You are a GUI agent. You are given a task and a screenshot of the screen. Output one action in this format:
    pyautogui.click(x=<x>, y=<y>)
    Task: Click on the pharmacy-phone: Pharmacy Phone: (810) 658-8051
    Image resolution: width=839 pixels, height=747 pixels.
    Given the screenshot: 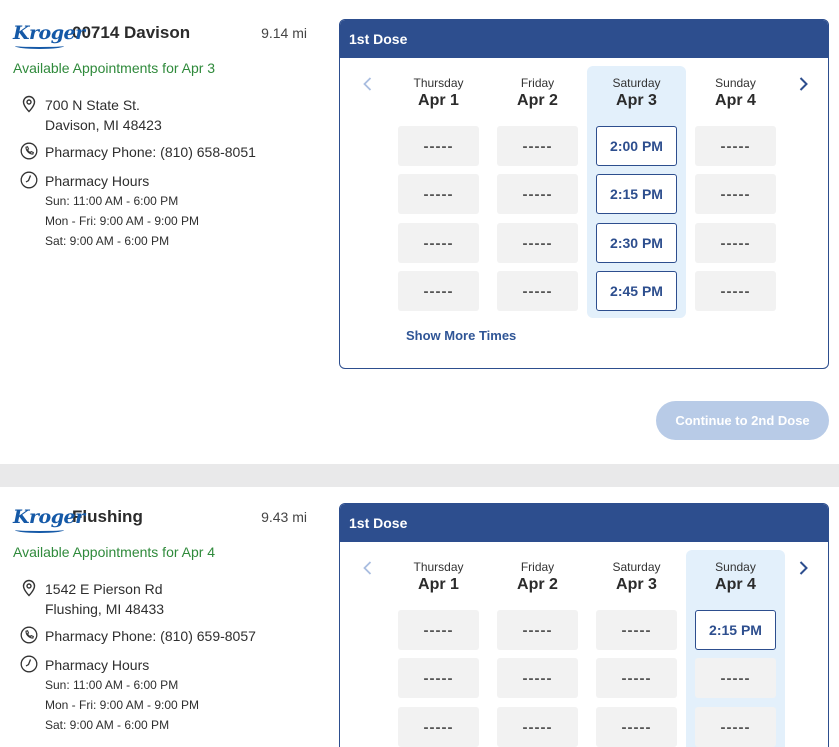 What is the action you would take?
    pyautogui.click(x=134, y=152)
    